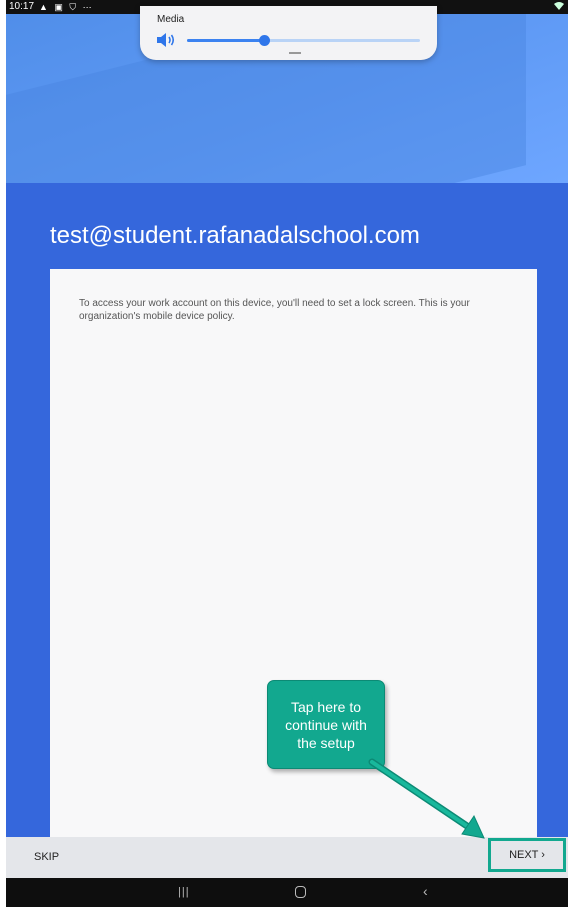 This screenshot has height=907, width=568. What do you see at coordinates (171, 19) in the screenshot?
I see `media-label: Media` at bounding box center [171, 19].